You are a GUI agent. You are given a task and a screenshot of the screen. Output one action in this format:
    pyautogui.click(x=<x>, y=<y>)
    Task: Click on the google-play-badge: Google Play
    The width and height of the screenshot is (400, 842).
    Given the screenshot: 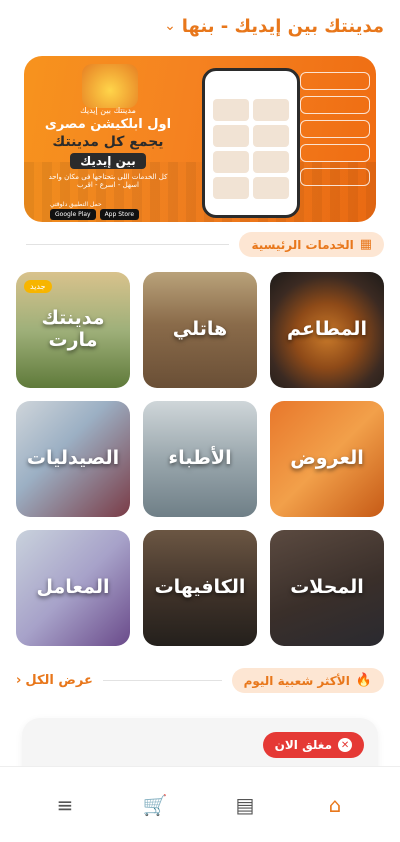 What is the action you would take?
    pyautogui.click(x=73, y=214)
    